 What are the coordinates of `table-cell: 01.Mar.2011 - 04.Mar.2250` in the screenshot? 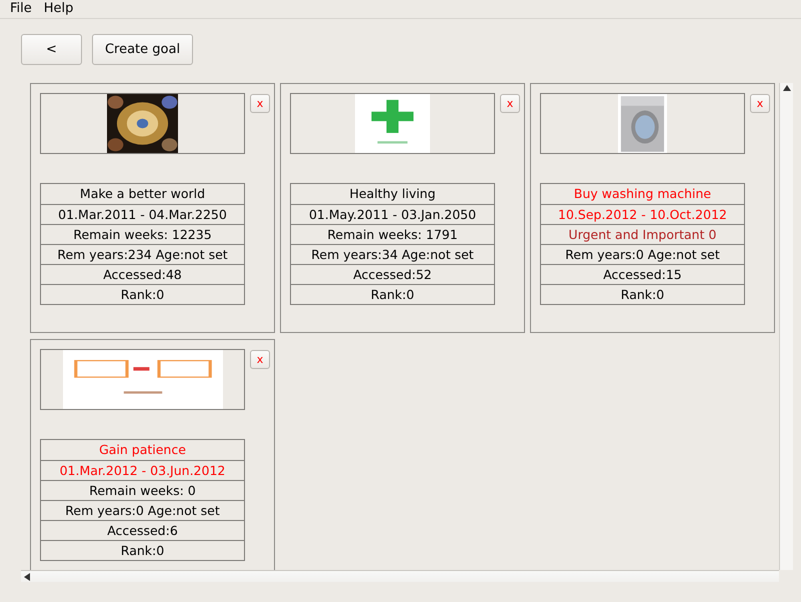 It's located at (142, 214).